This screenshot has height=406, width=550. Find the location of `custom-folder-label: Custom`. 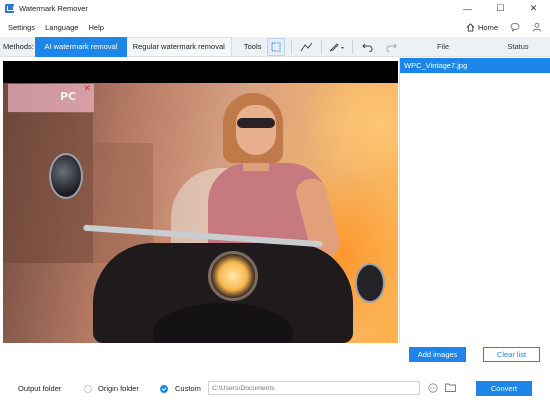

custom-folder-label: Custom is located at coordinates (188, 388).